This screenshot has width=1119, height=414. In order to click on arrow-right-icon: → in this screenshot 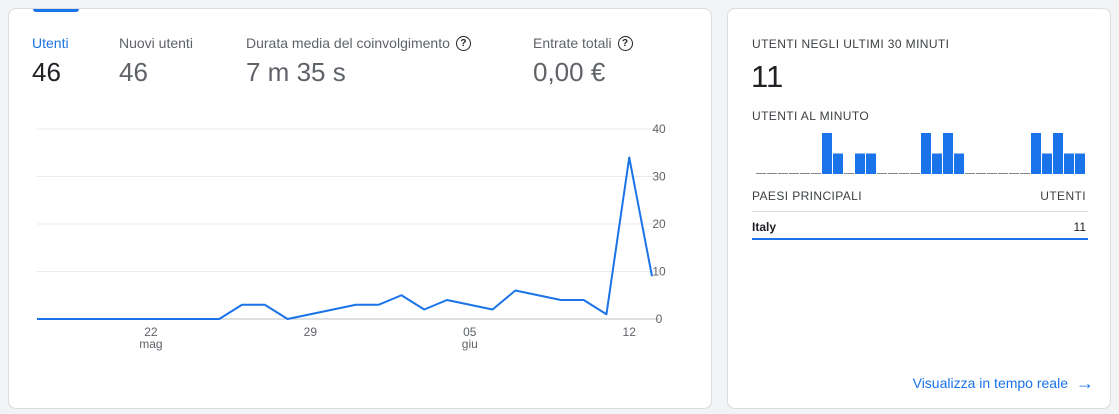, I will do `click(1085, 383)`.